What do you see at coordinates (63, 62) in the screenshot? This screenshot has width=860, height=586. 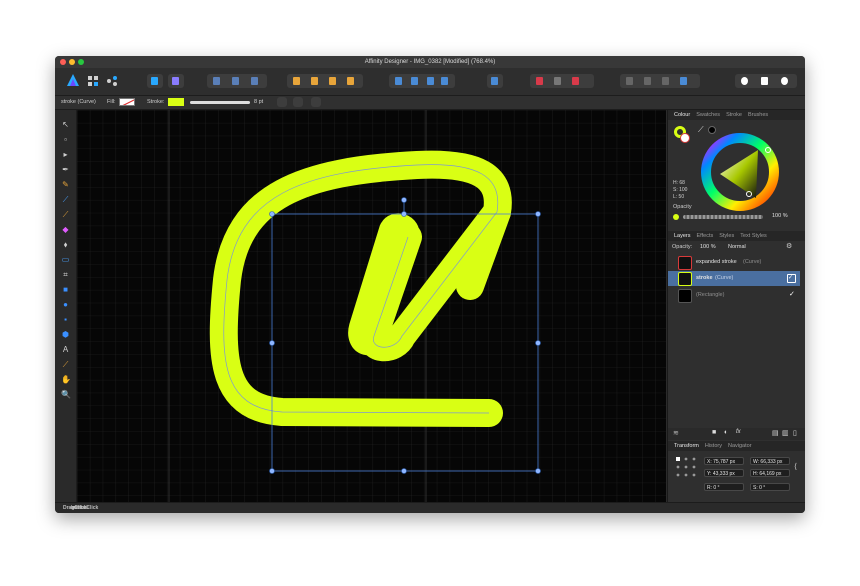 I see `close-window-button` at bounding box center [63, 62].